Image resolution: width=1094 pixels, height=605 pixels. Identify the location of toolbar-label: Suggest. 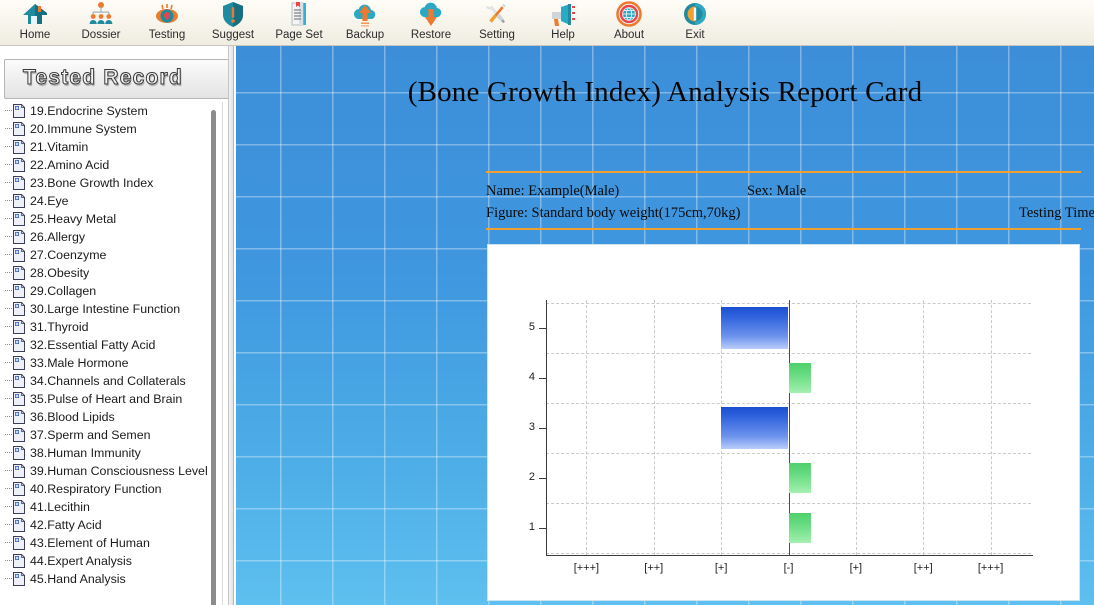
(233, 35).